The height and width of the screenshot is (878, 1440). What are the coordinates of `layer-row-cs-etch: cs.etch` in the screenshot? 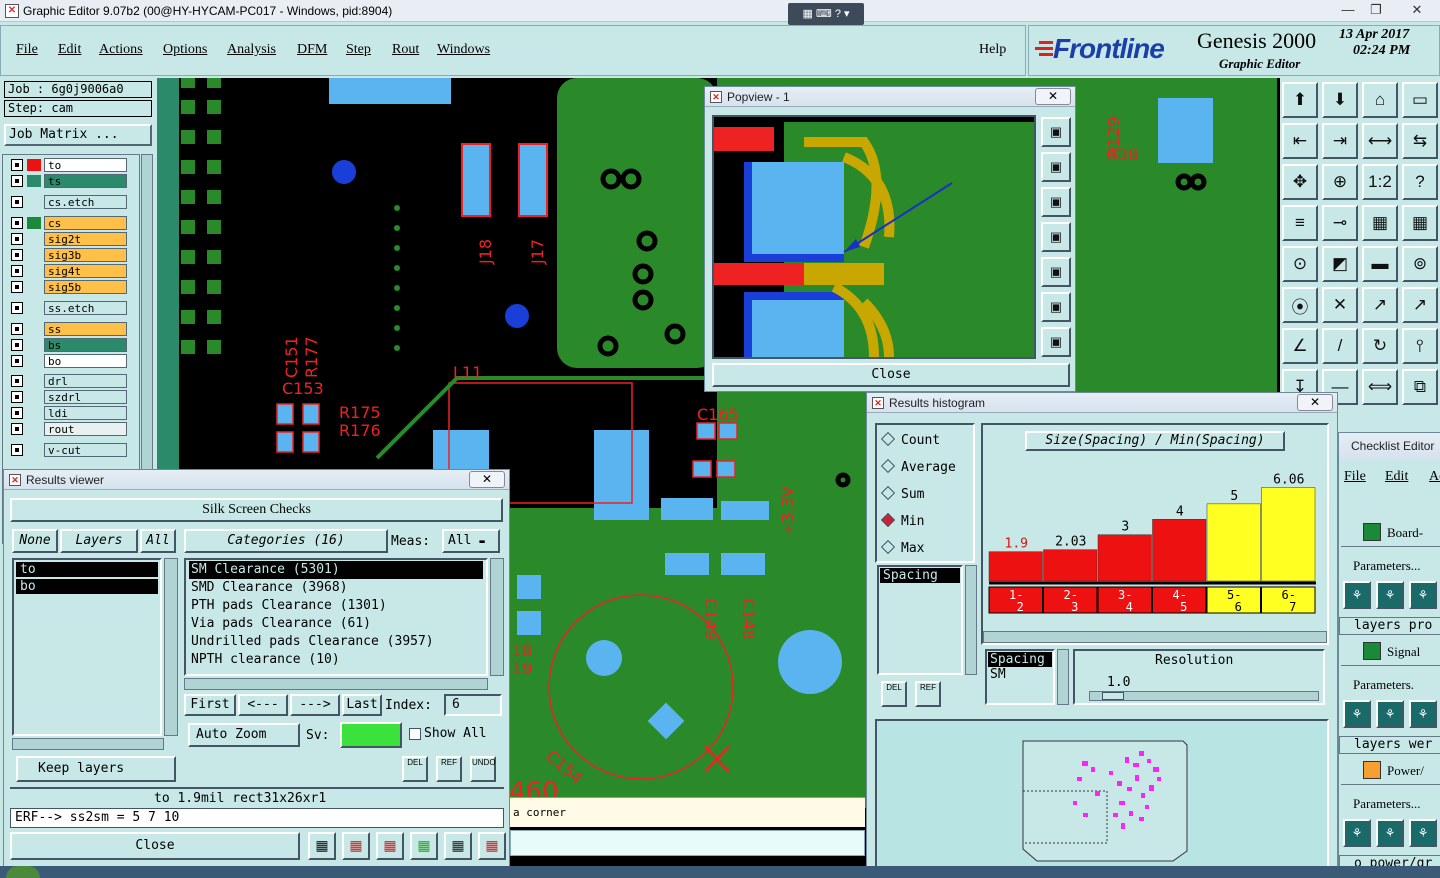 It's located at (68, 202).